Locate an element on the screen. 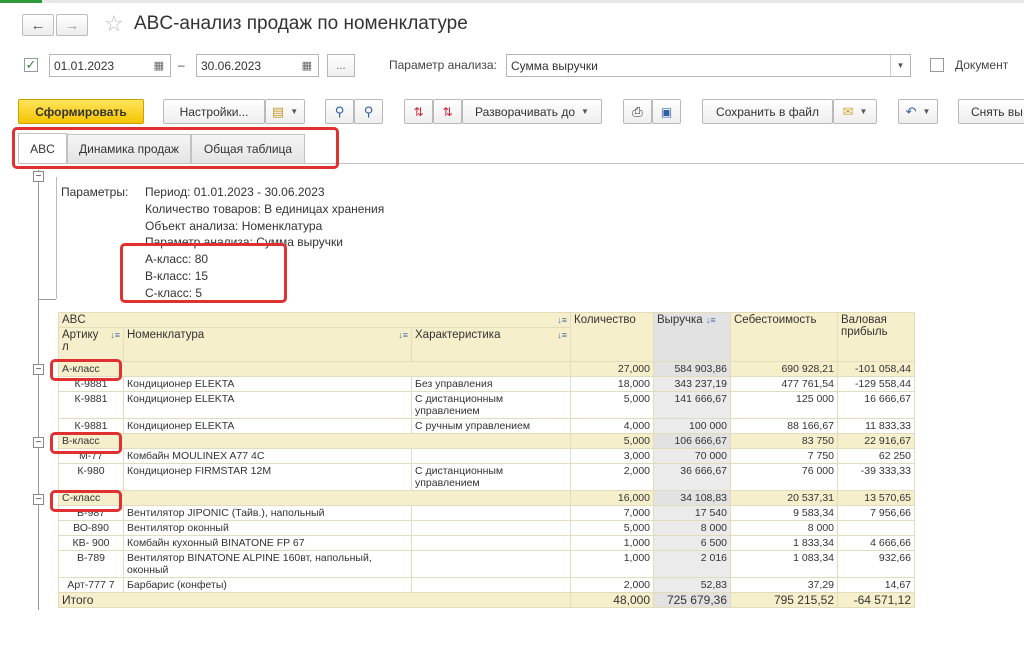 This screenshot has width=1024, height=654. group-revenue: 584 903,86 is located at coordinates (692, 369).